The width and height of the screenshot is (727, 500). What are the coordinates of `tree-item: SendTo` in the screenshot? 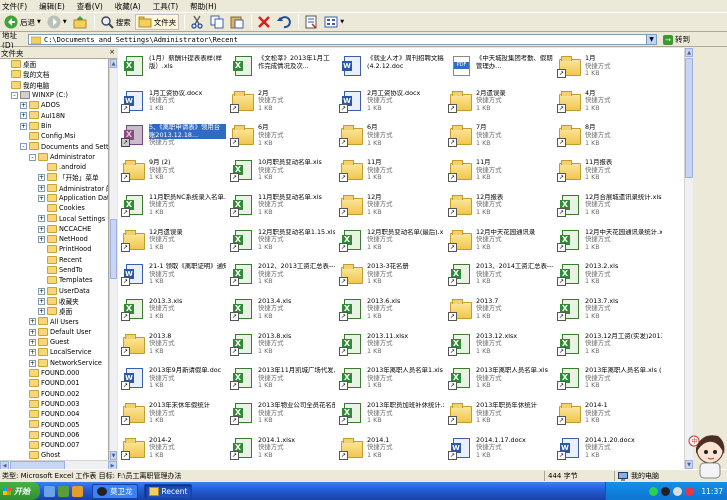 It's located at (54, 270).